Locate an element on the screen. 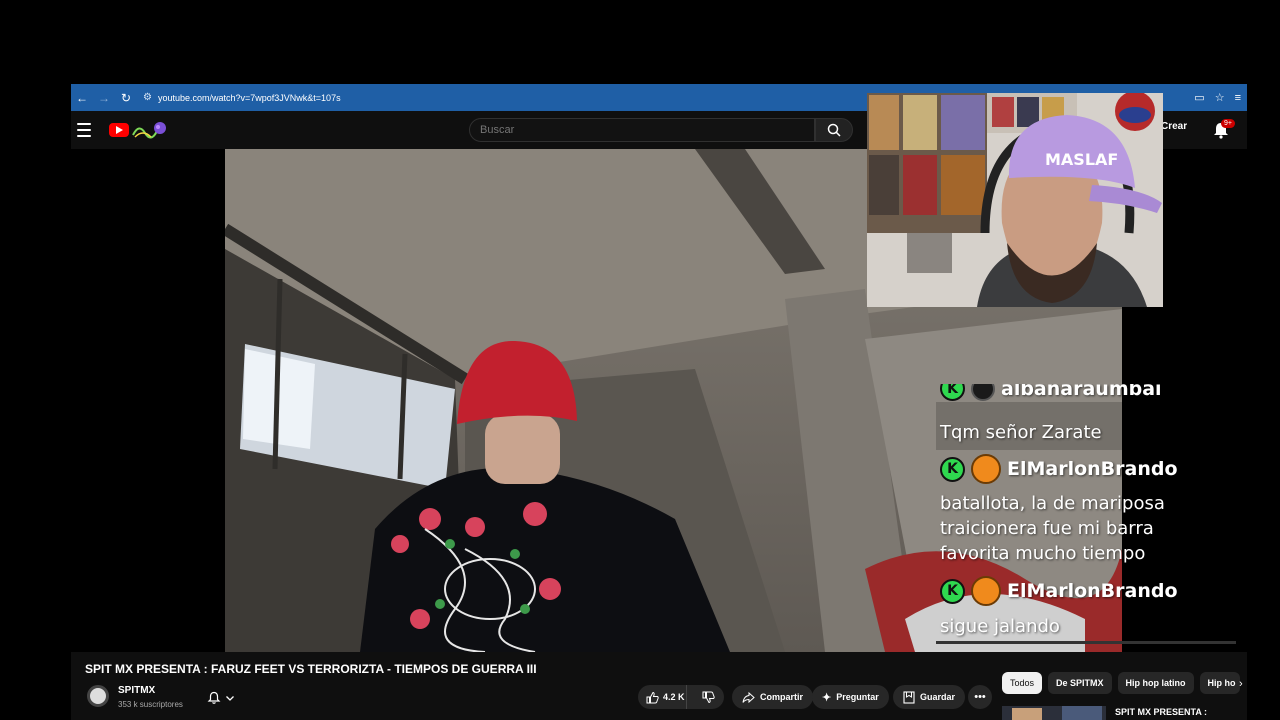 Image resolution: width=1280 pixels, height=720 pixels. webcam-frame: MASLAF is located at coordinates (1015, 200).